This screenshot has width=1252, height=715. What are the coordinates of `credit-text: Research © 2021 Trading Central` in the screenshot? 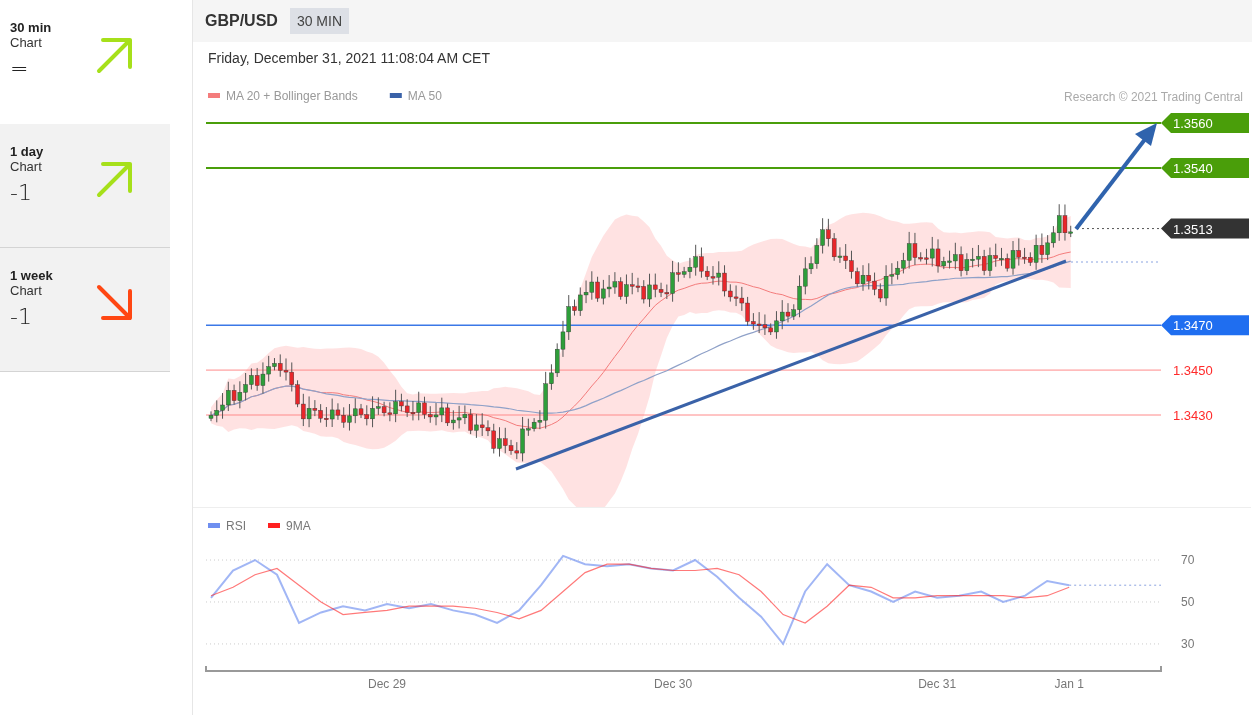 It's located at (1153, 97).